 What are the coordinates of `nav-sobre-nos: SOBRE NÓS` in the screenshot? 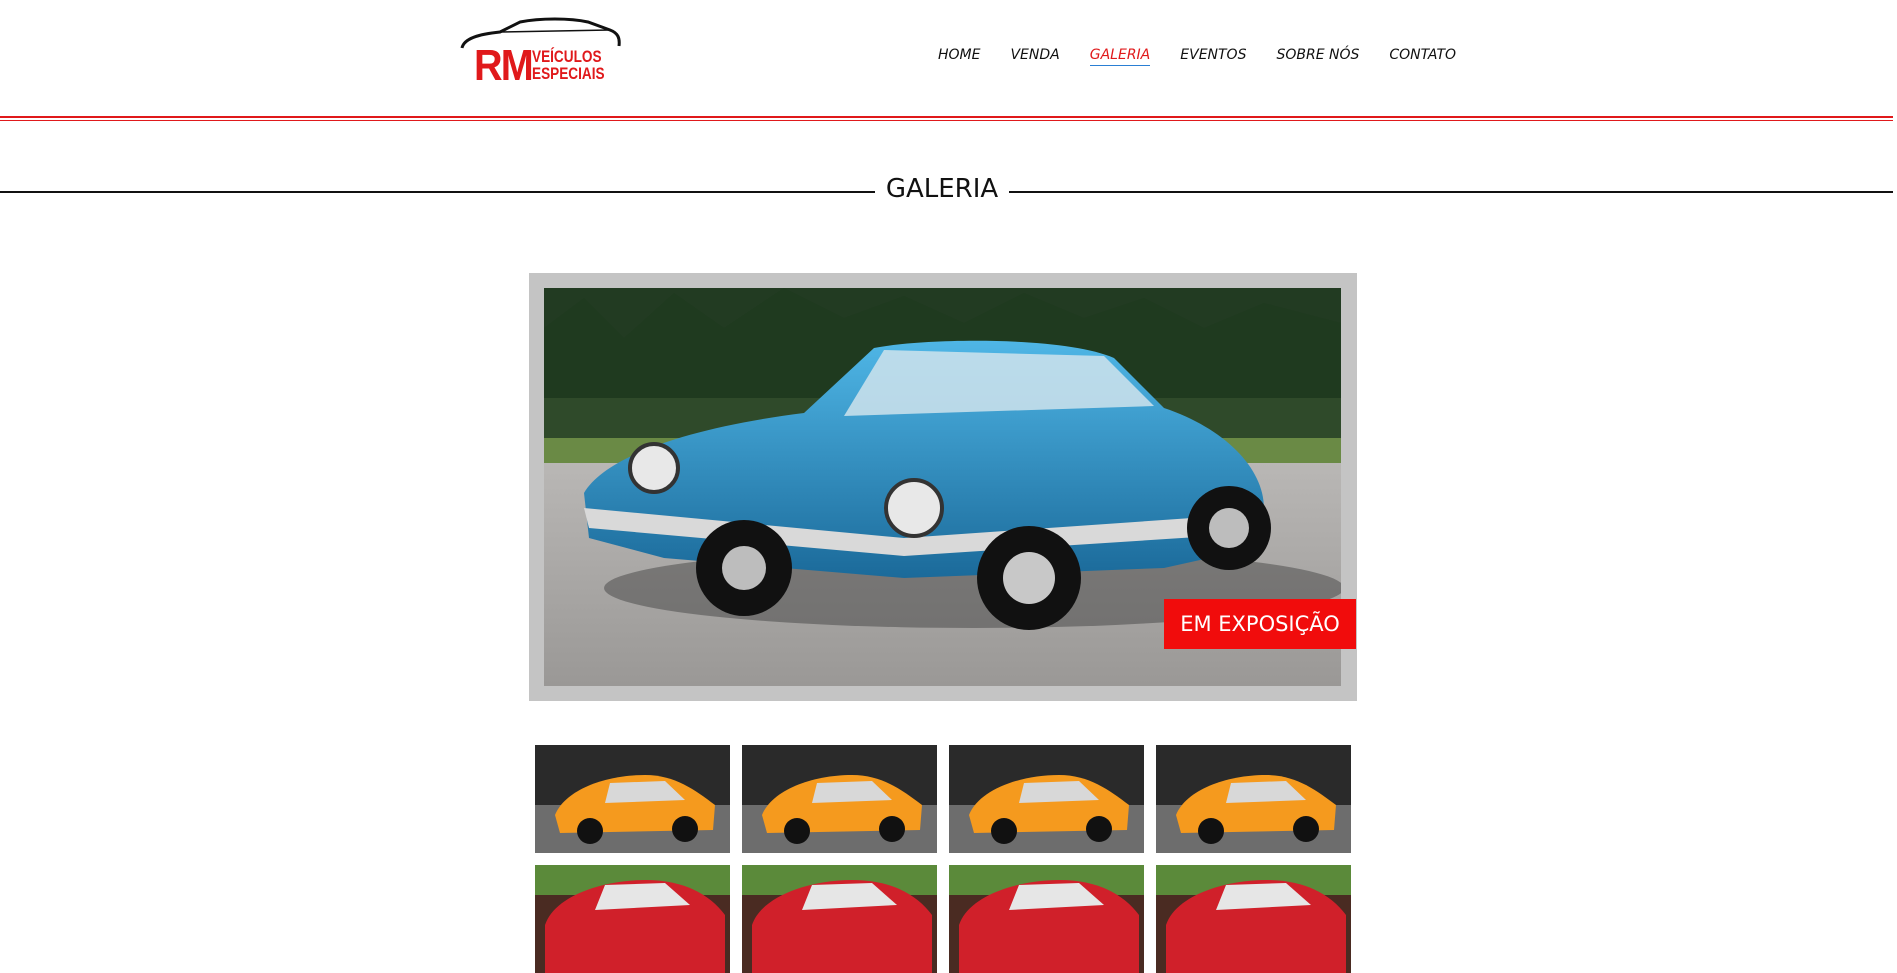 It's located at (1317, 56).